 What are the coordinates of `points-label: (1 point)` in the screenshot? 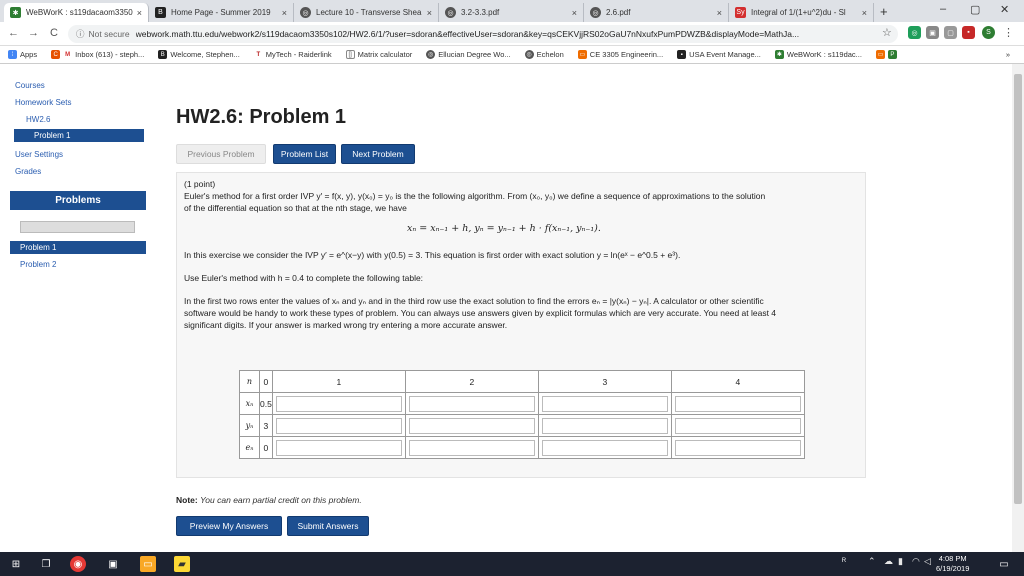 It's located at (200, 184).